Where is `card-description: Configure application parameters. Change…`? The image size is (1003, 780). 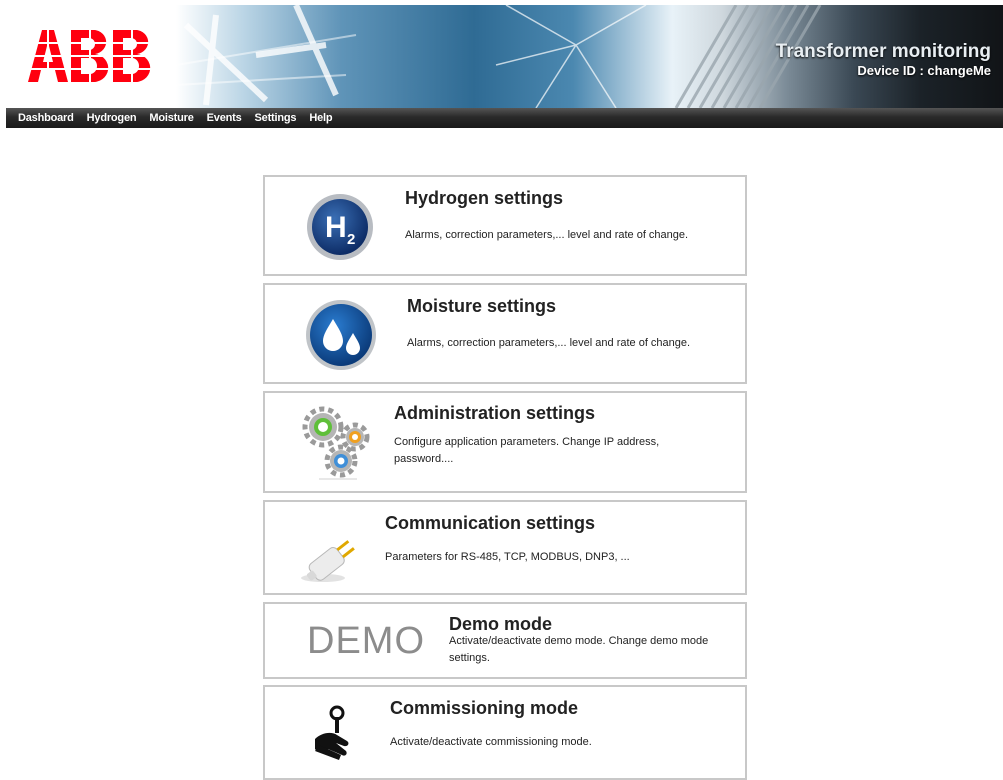 card-description: Configure application parameters. Change… is located at coordinates (527, 450).